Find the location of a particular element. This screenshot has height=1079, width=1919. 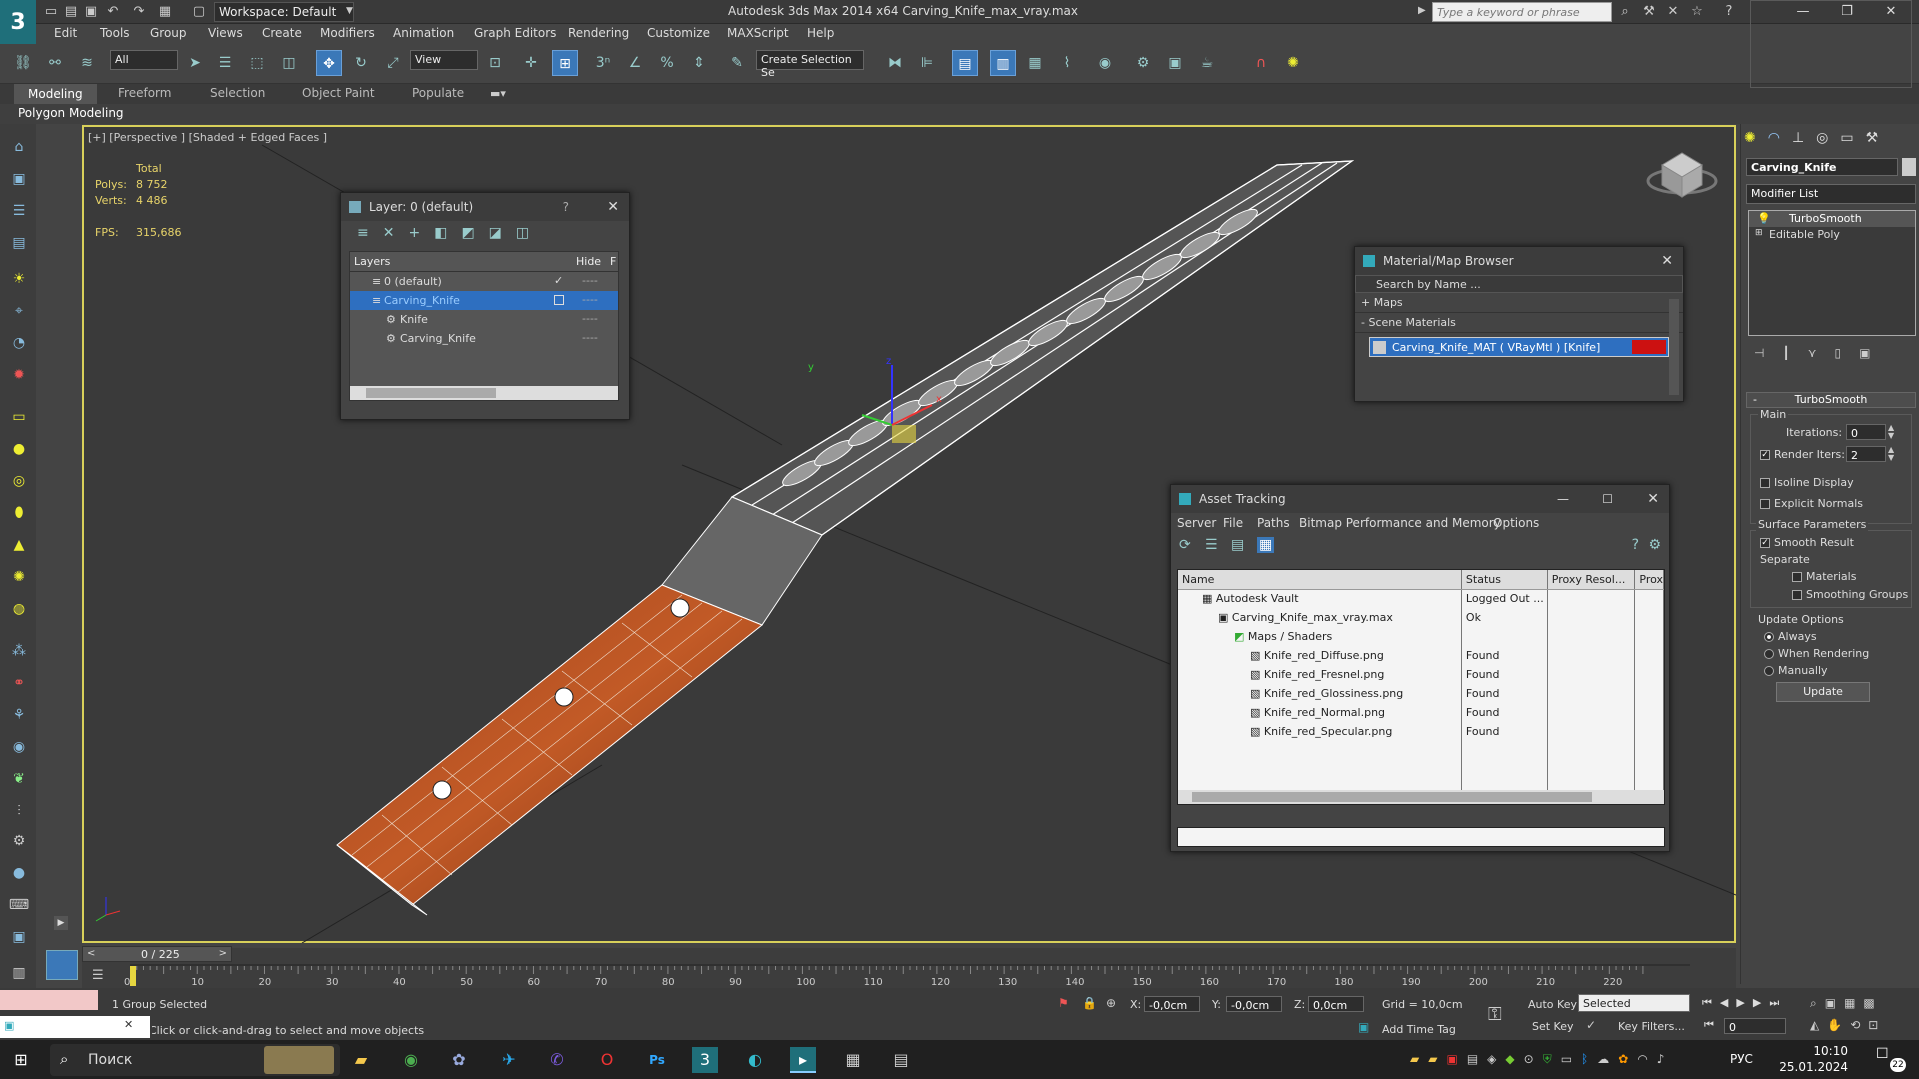

material-editor-icon: ◉ is located at coordinates (1105, 63).